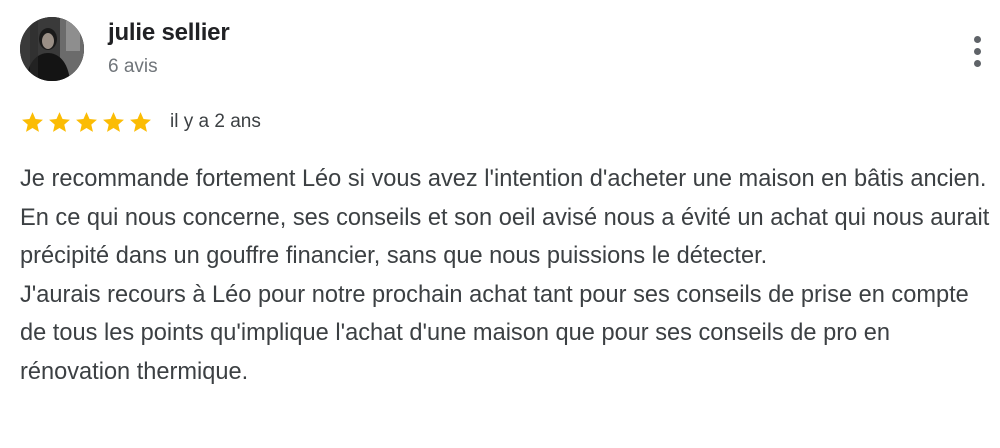 The height and width of the screenshot is (448, 1000). I want to click on reviewer-name: julie sellier, so click(169, 33).